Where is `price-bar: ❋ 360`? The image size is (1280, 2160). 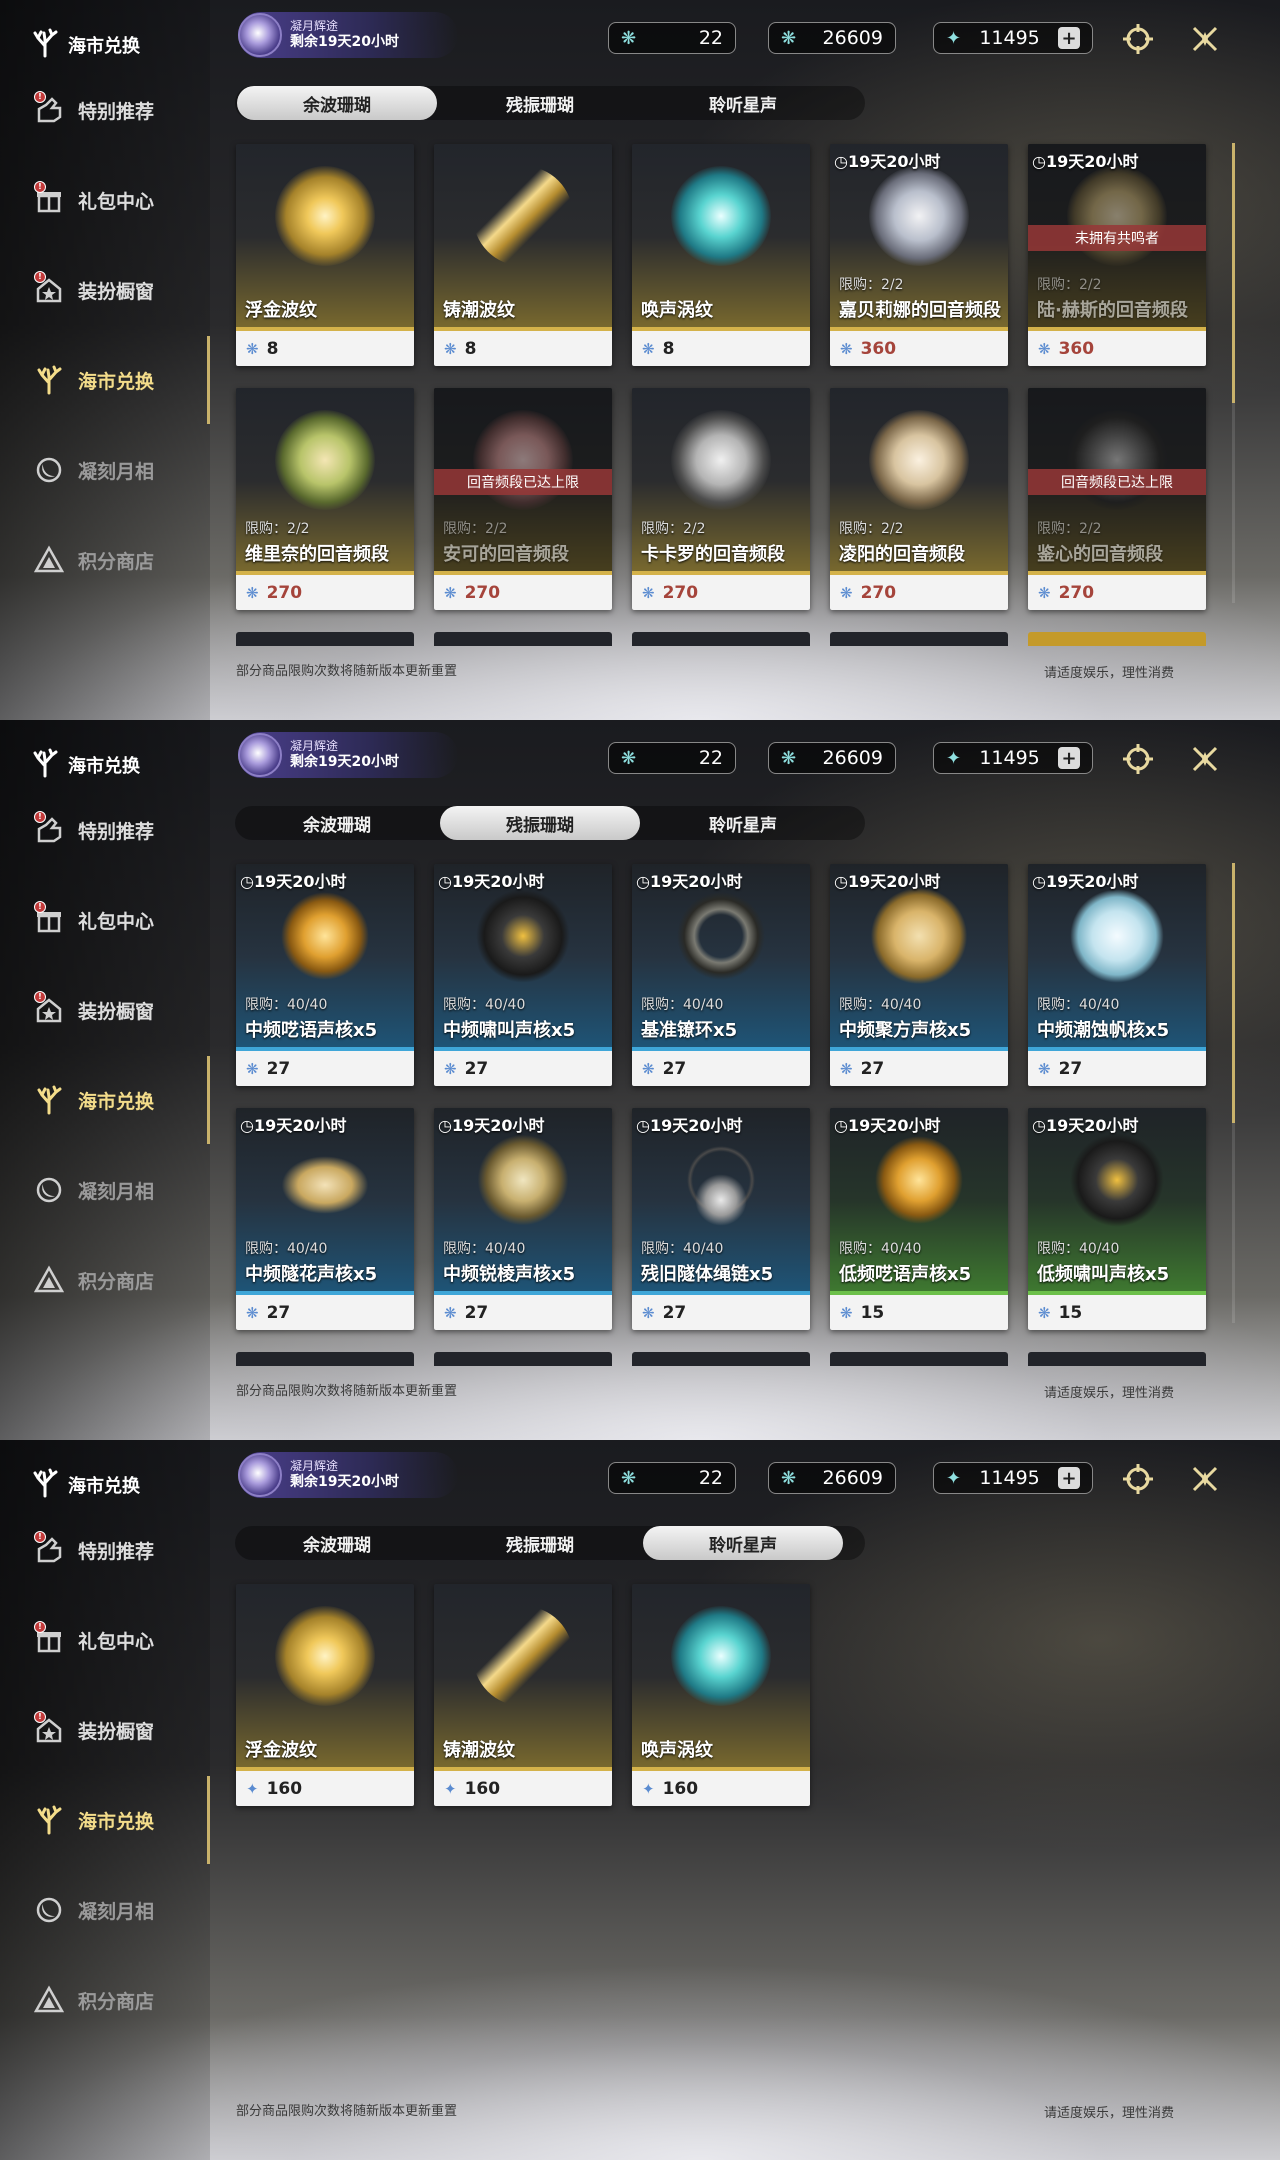
price-bar: ❋ 360 is located at coordinates (919, 348).